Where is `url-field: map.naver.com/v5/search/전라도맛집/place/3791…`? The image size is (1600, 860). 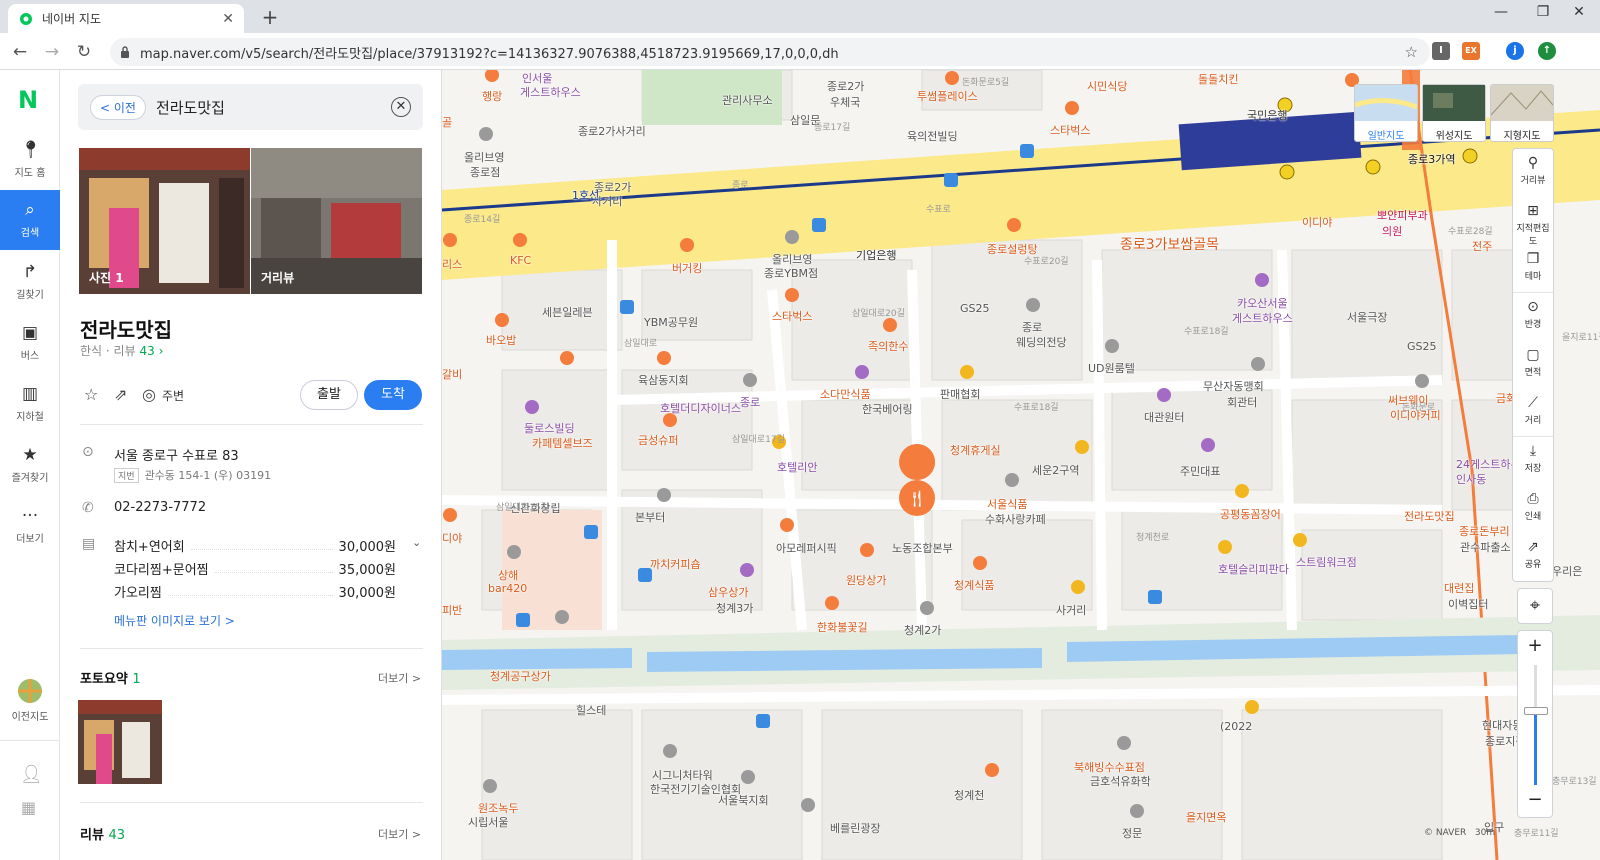
url-field: map.naver.com/v5/search/전라도맛집/place/3791… is located at coordinates (770, 52).